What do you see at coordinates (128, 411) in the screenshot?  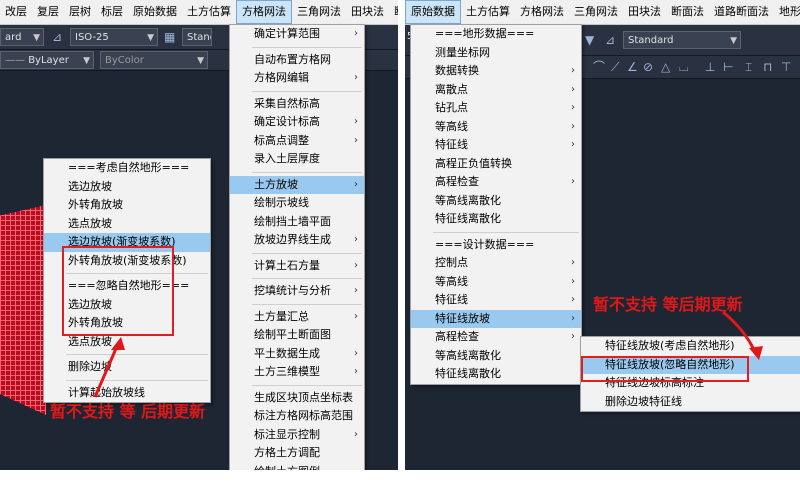 I see `annotation-text: 暂不支持 等 后期更新` at bounding box center [128, 411].